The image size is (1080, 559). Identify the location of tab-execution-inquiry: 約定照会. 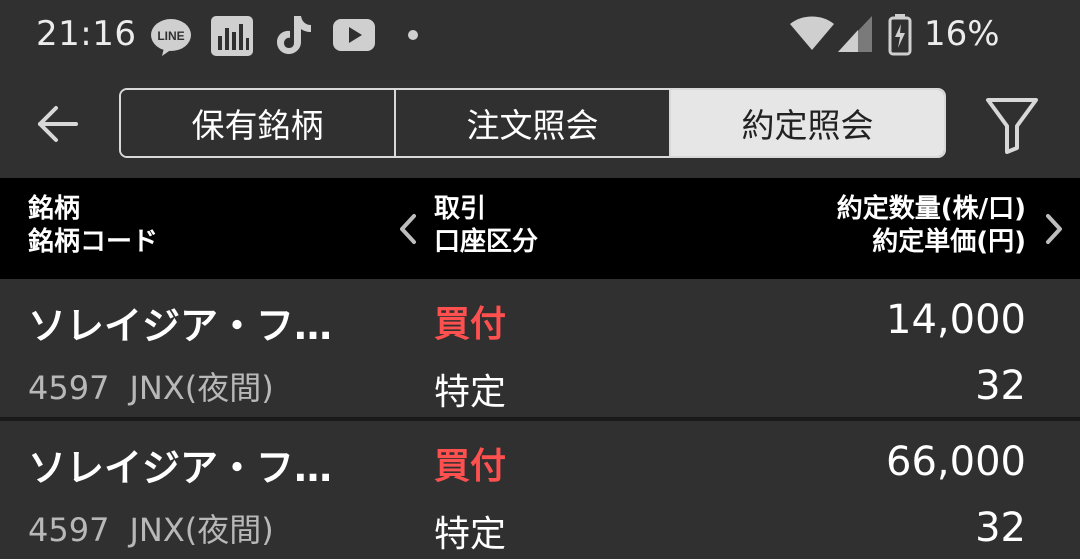
(807, 123).